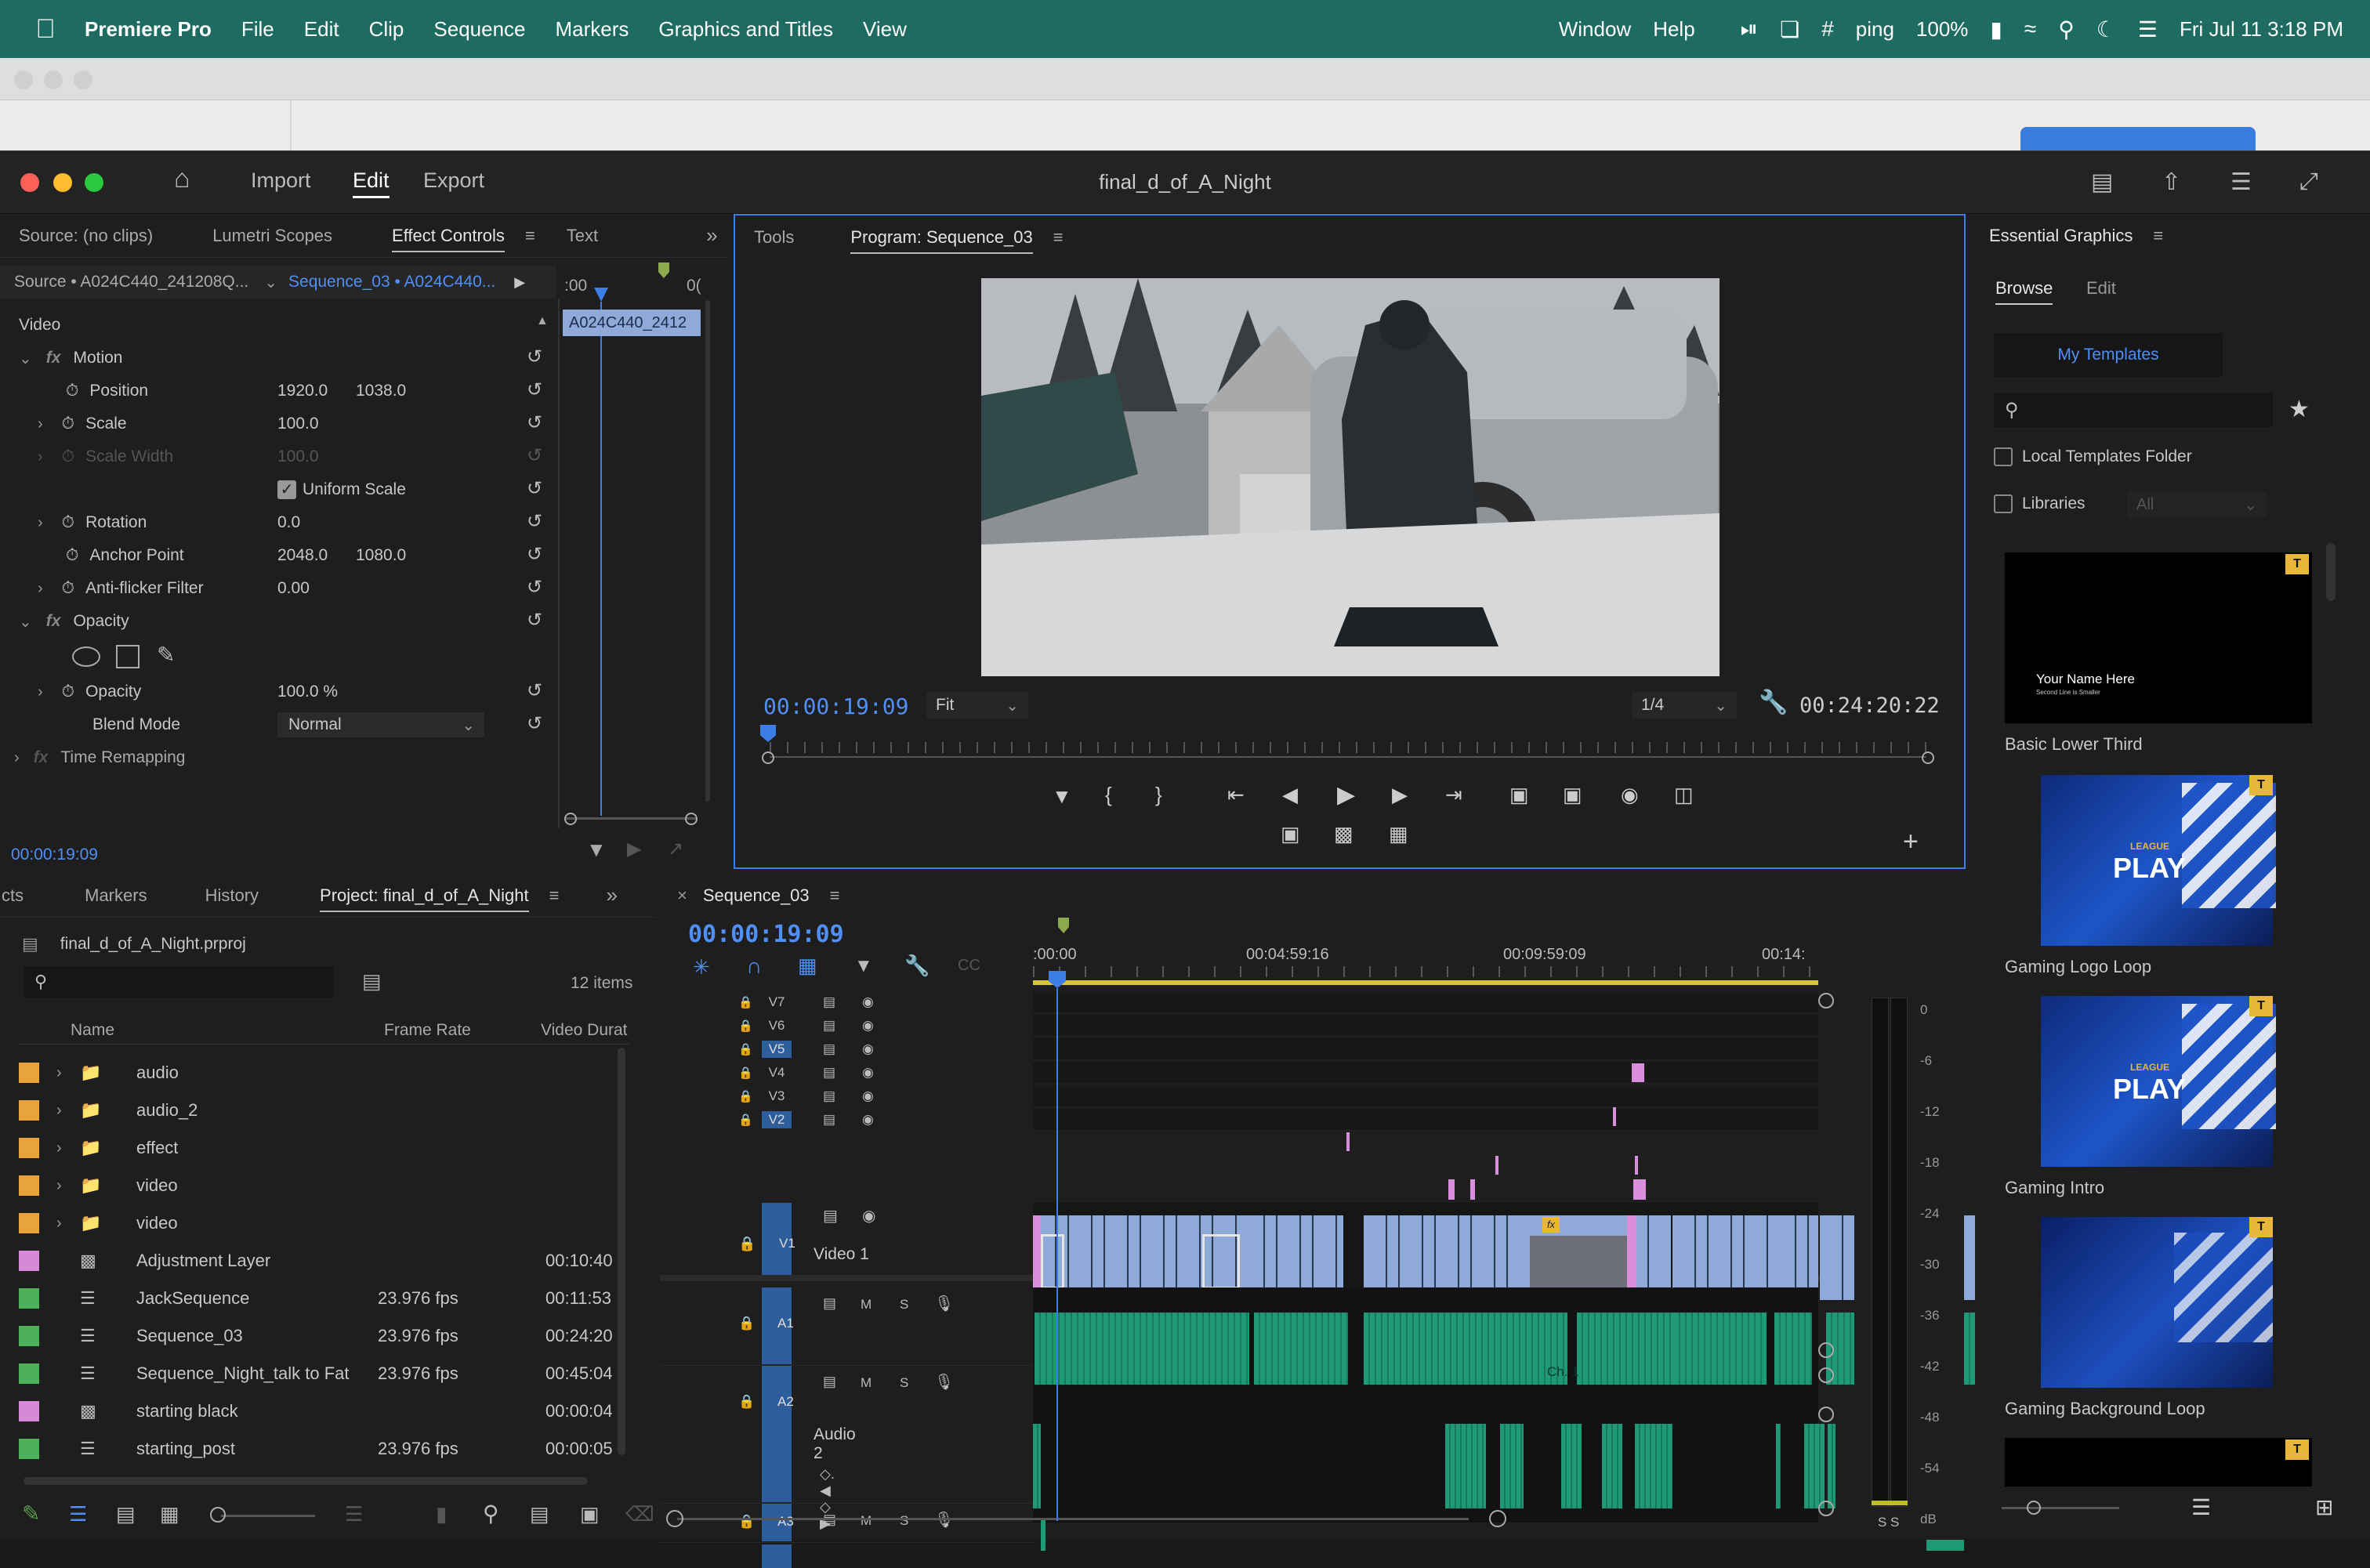  I want to click on settings-wrench-icon: 🔧, so click(1773, 702).